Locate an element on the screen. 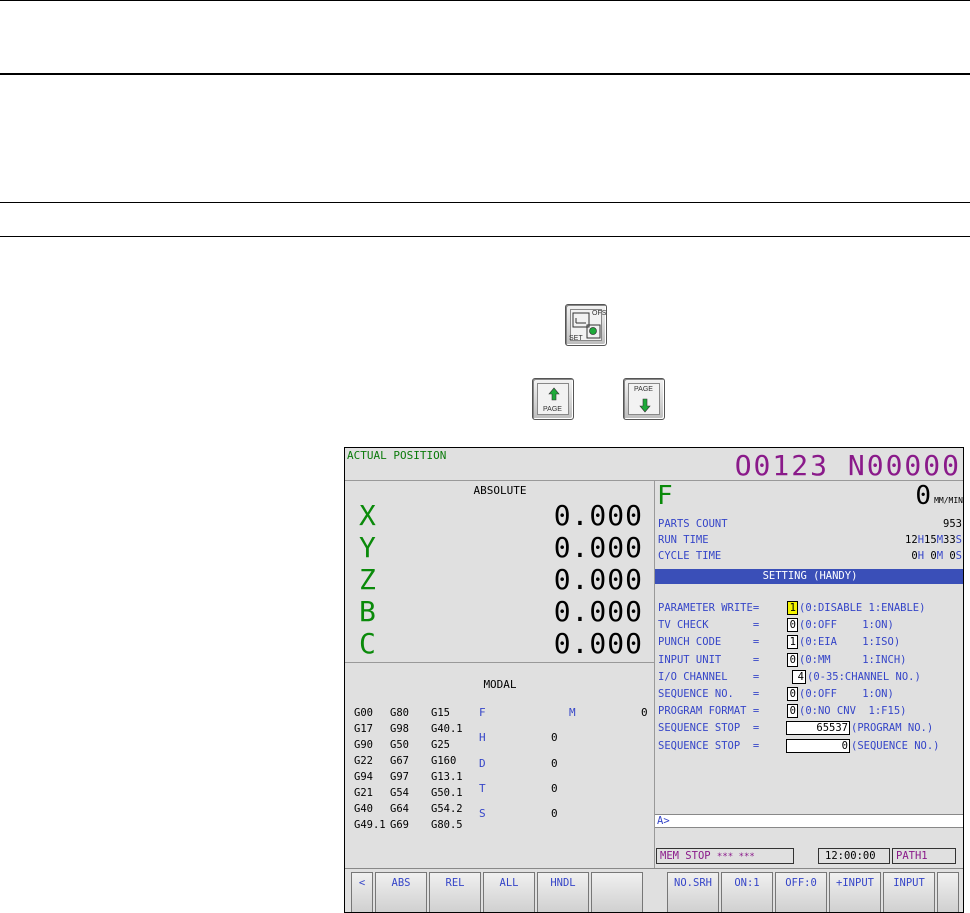 Image resolution: width=970 pixels, height=913 pixels. setting-row: SEQUENCE STOP = 0 (SEQUENCE NO.) is located at coordinates (810, 746).